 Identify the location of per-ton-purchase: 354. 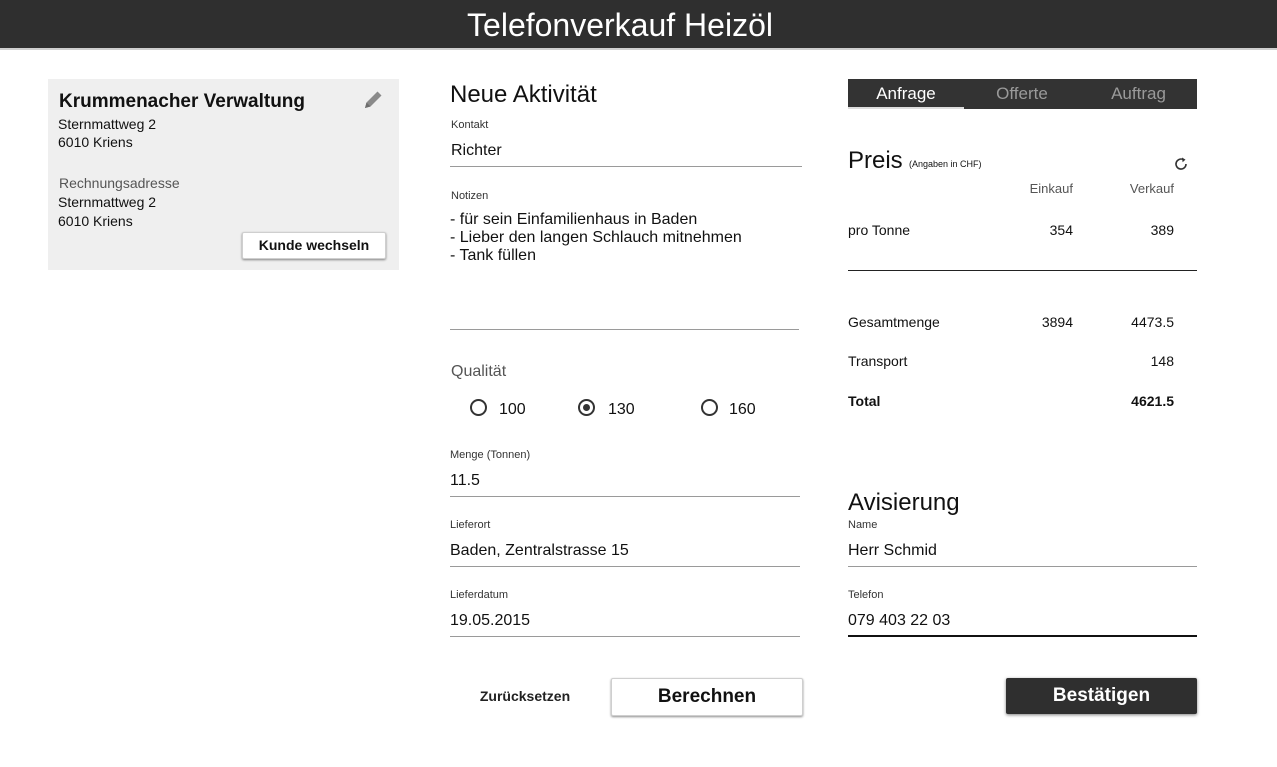
(1061, 230).